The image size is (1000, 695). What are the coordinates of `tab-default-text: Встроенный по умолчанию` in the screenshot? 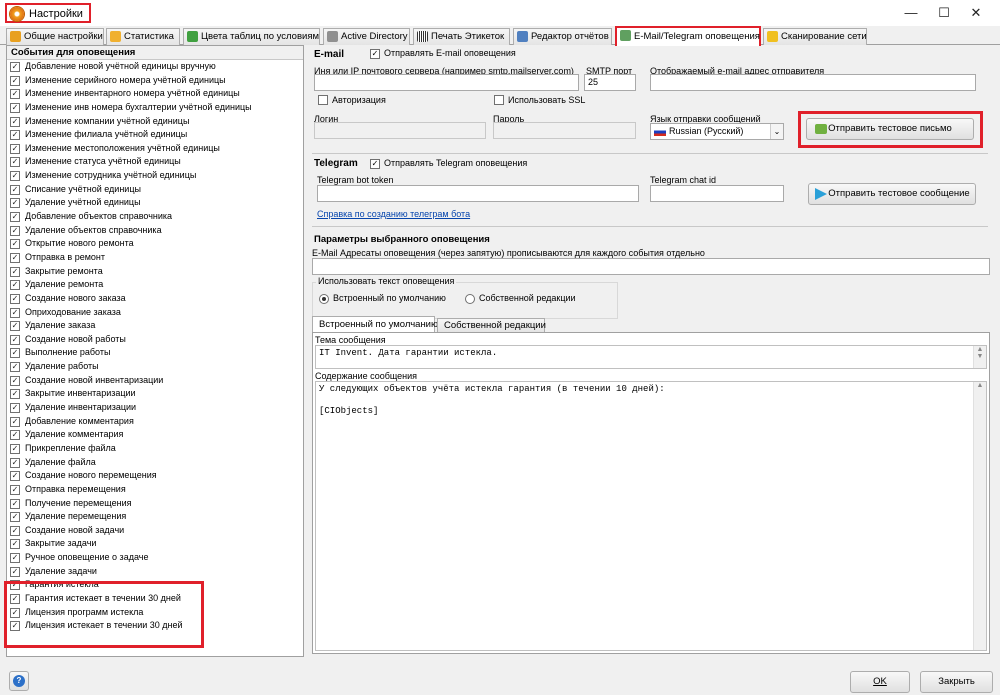 It's located at (375, 324).